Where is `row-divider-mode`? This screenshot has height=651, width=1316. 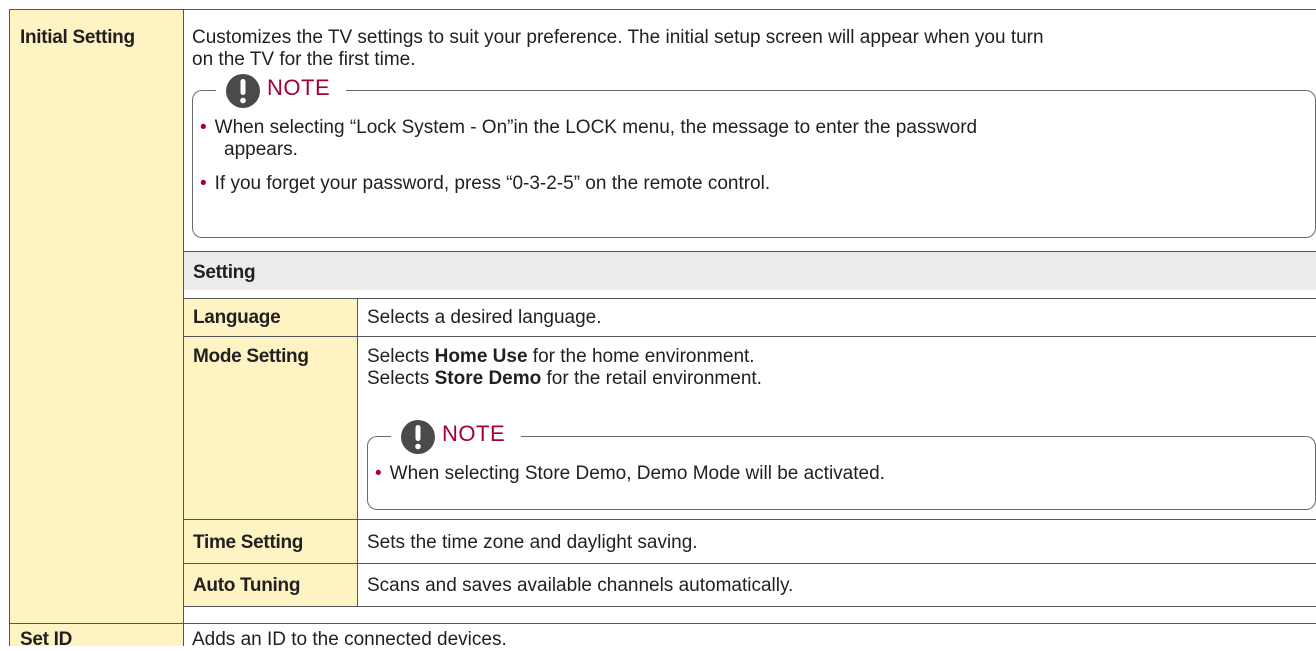 row-divider-mode is located at coordinates (750, 519).